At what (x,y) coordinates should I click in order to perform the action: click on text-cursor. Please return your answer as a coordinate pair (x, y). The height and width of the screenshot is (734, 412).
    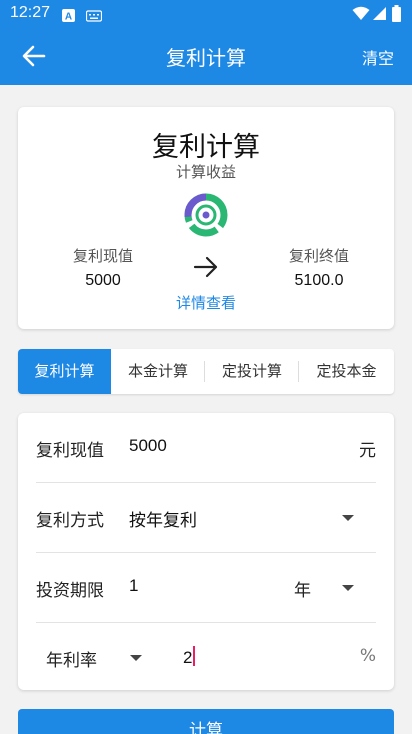
    Looking at the image, I should click on (194, 656).